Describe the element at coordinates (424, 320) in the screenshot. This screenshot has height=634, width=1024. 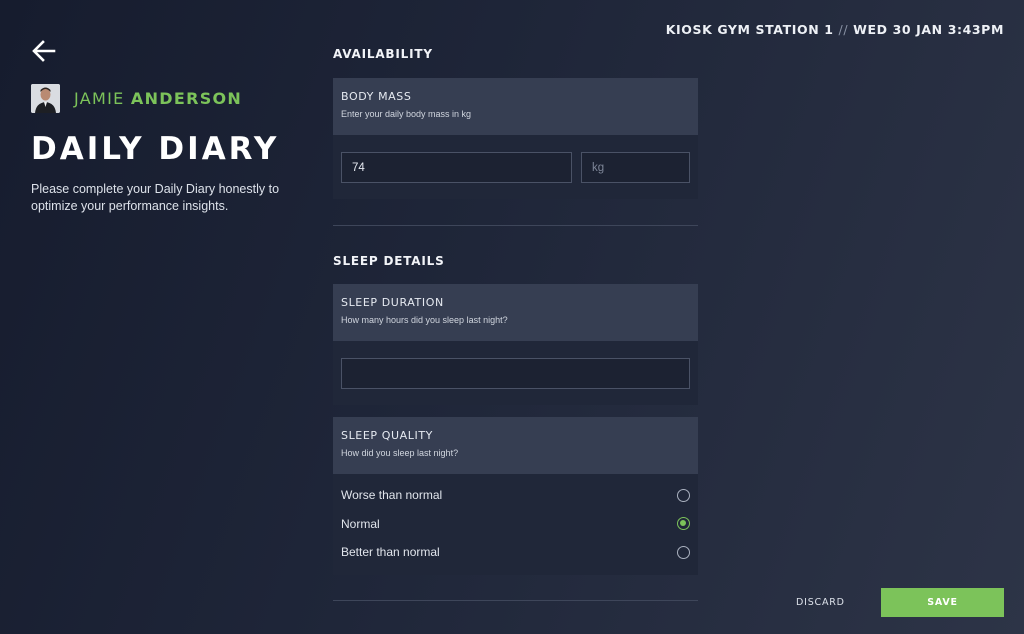
I see `sleep-duration-subtitle: How many hours did you sleep last night?` at that location.